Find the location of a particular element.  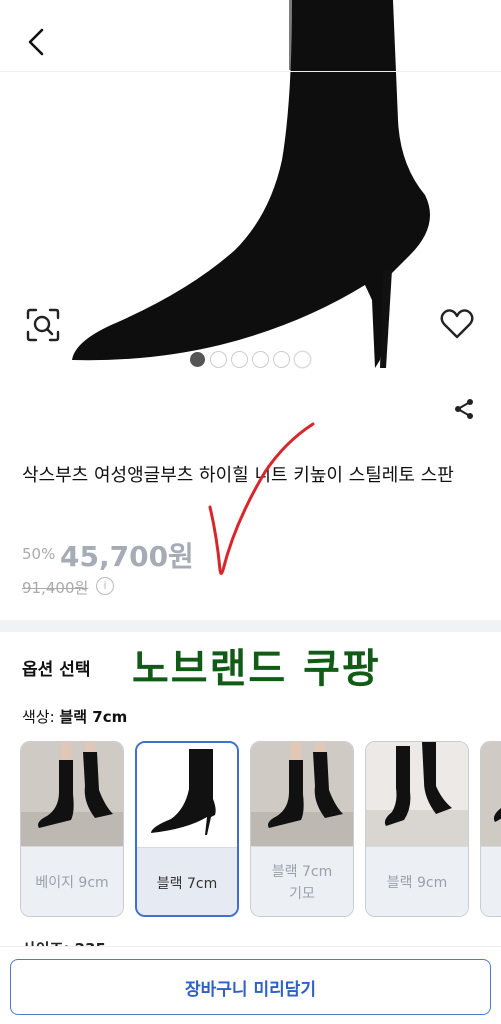

option-card-partial is located at coordinates (490, 829).